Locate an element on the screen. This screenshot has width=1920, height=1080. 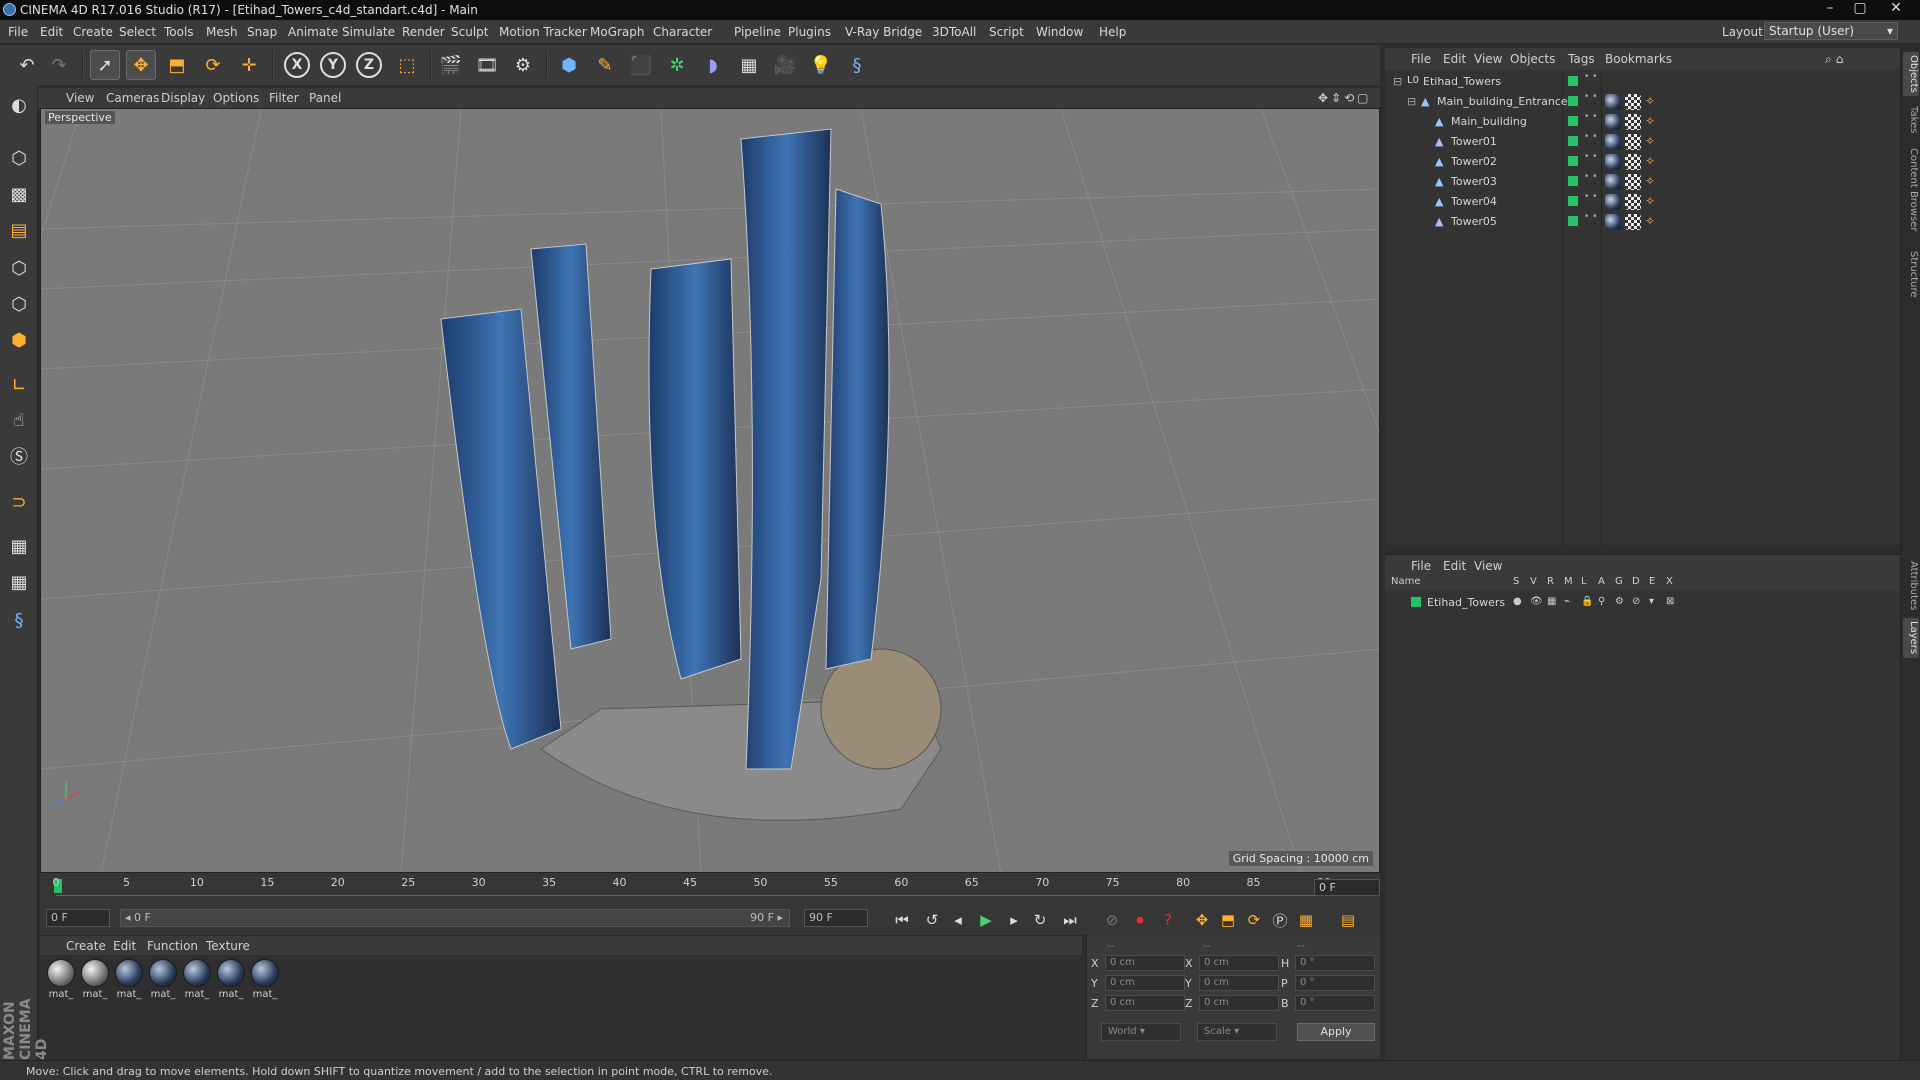
x-axis-icon: X is located at coordinates (297, 65).